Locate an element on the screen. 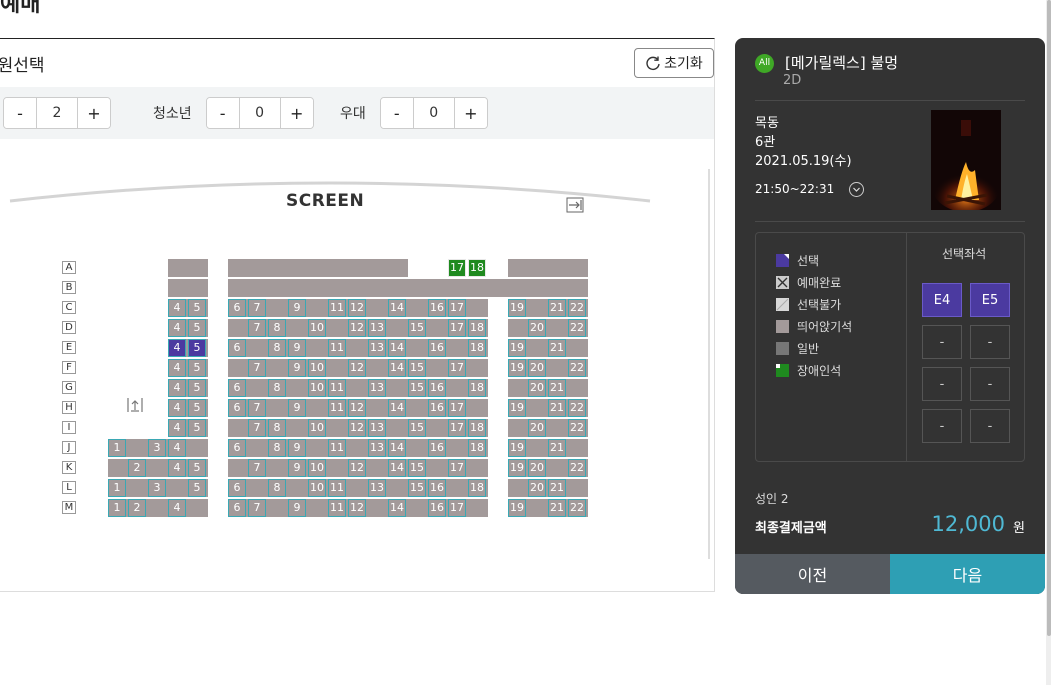  seat-i4: 4 is located at coordinates (177, 428).